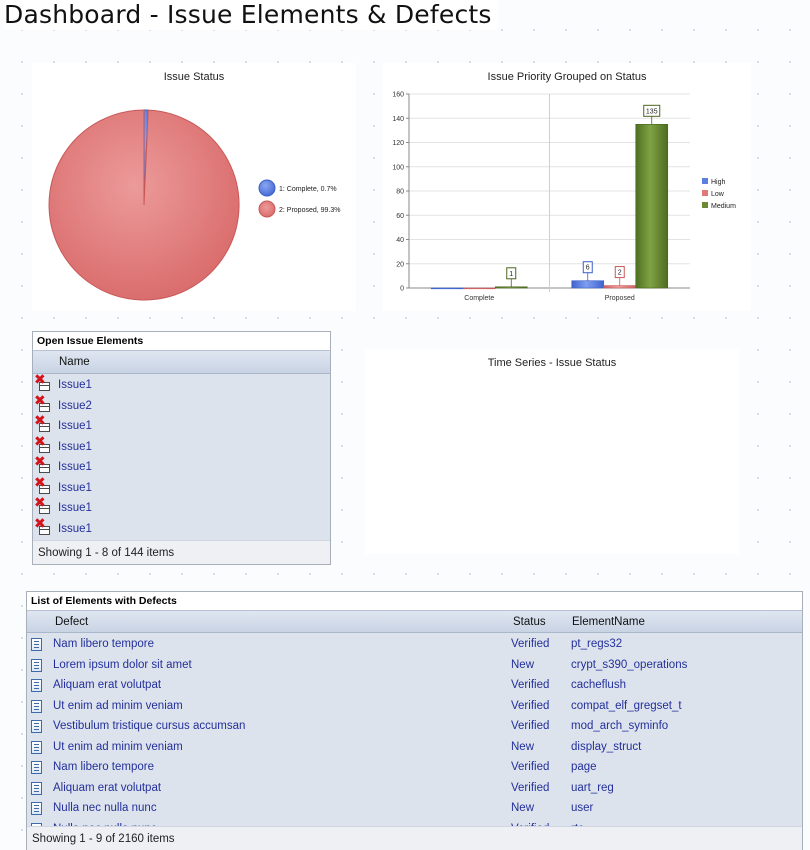 This screenshot has height=850, width=810. What do you see at coordinates (414, 747) in the screenshot?
I see `defect-row: Ut enim ad minim veniam New display_struct` at bounding box center [414, 747].